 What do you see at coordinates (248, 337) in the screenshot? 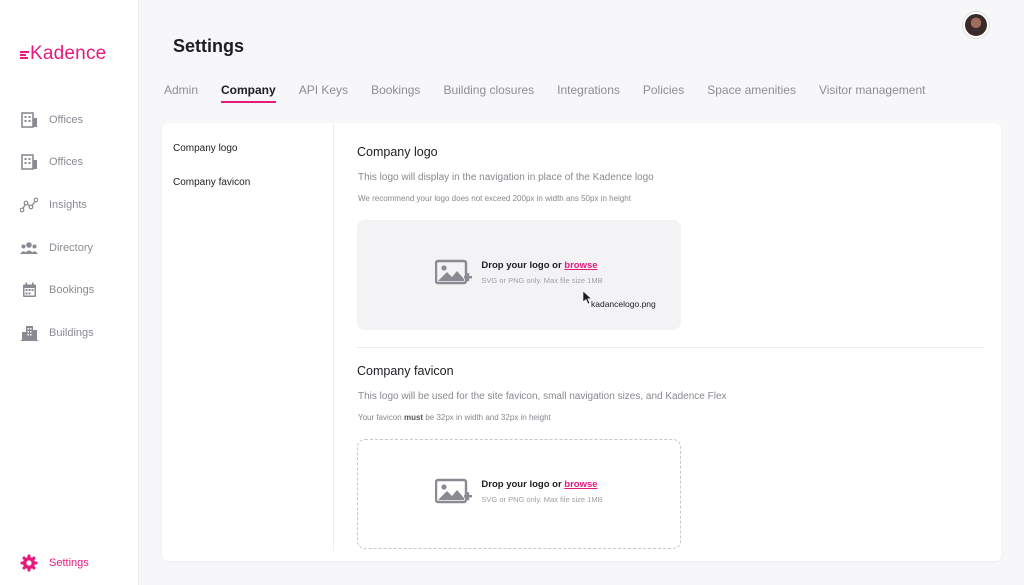
I see `section-subnav: Company logo Company favicon` at bounding box center [248, 337].